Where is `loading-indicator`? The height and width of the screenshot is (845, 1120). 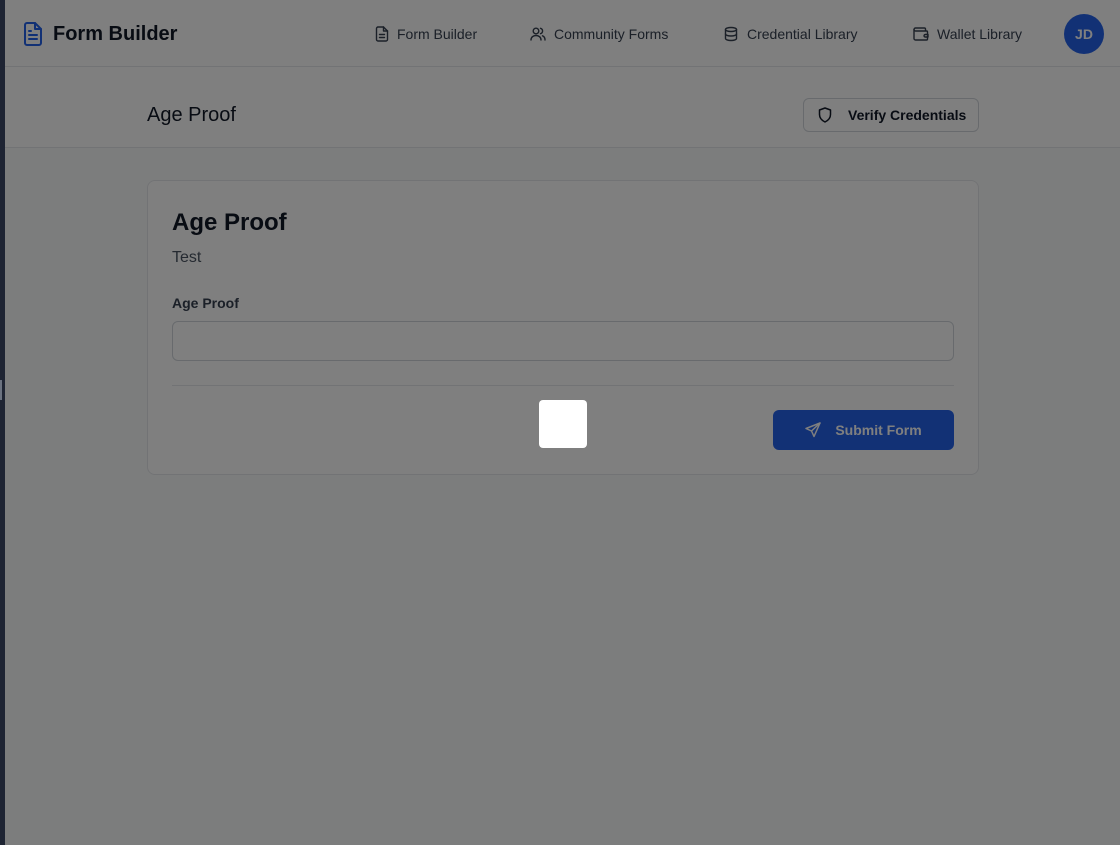 loading-indicator is located at coordinates (563, 424).